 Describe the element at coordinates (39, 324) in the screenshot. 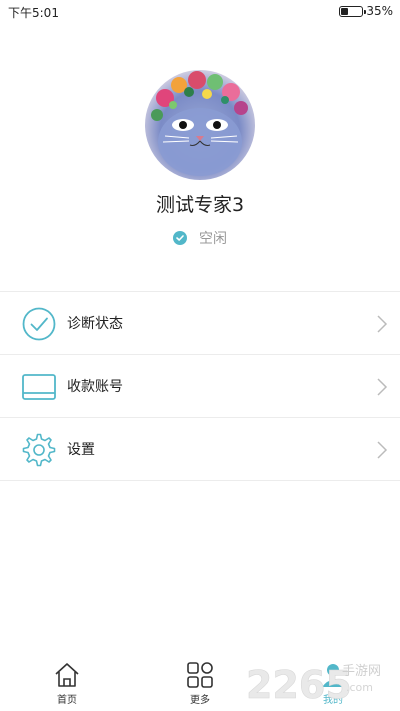

I see `check-circle-icon` at that location.